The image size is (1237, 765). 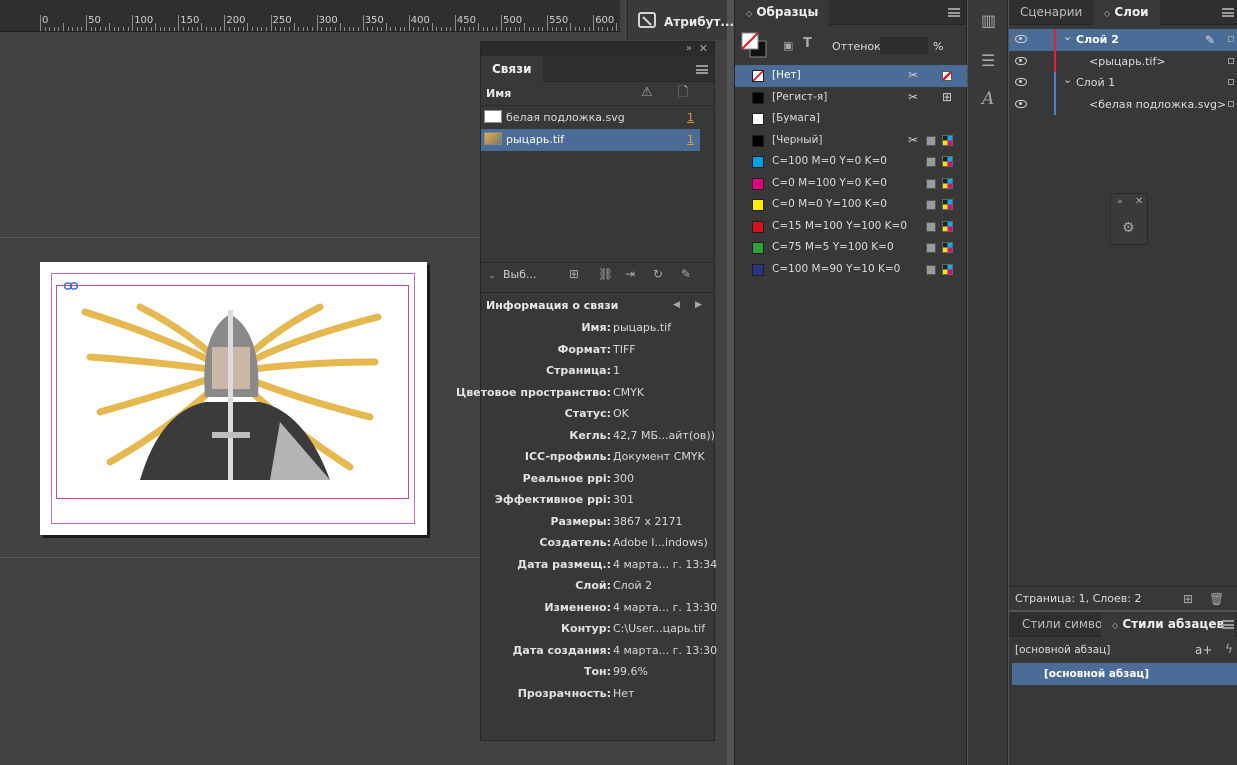 What do you see at coordinates (578, 370) in the screenshot?
I see `link-info-key: Страница:` at bounding box center [578, 370].